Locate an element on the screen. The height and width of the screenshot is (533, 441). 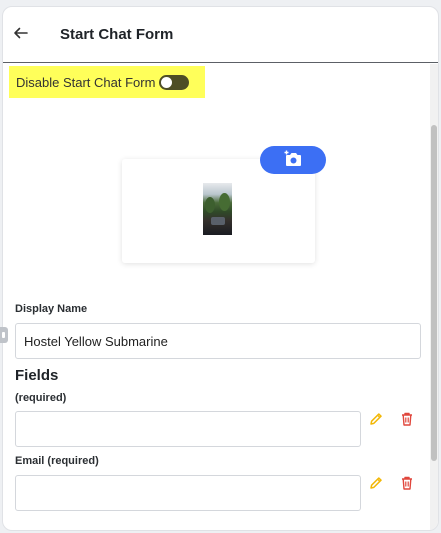
scrollbar-thumb is located at coordinates (434, 293).